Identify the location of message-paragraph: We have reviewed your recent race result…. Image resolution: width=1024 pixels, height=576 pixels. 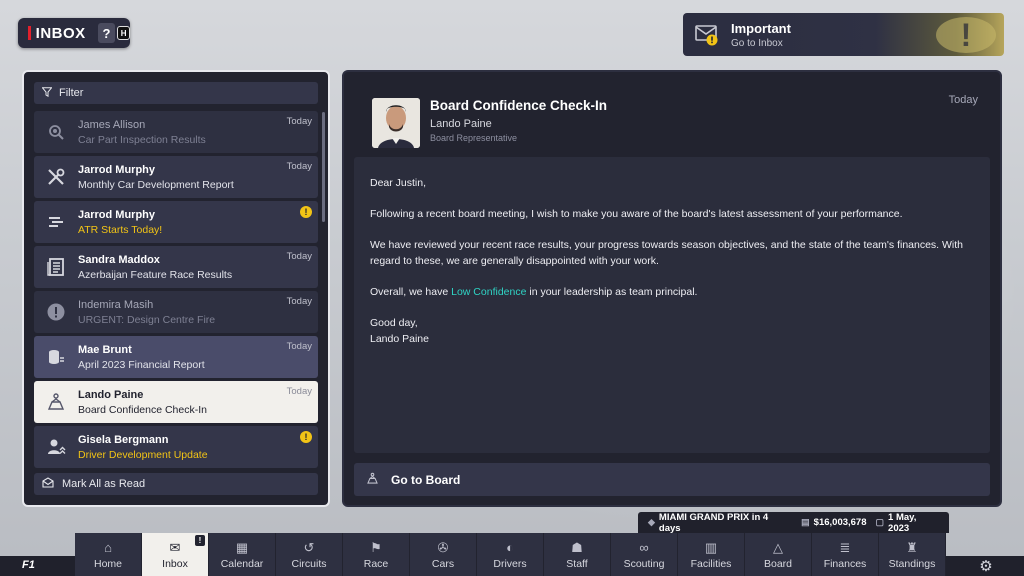
(667, 253).